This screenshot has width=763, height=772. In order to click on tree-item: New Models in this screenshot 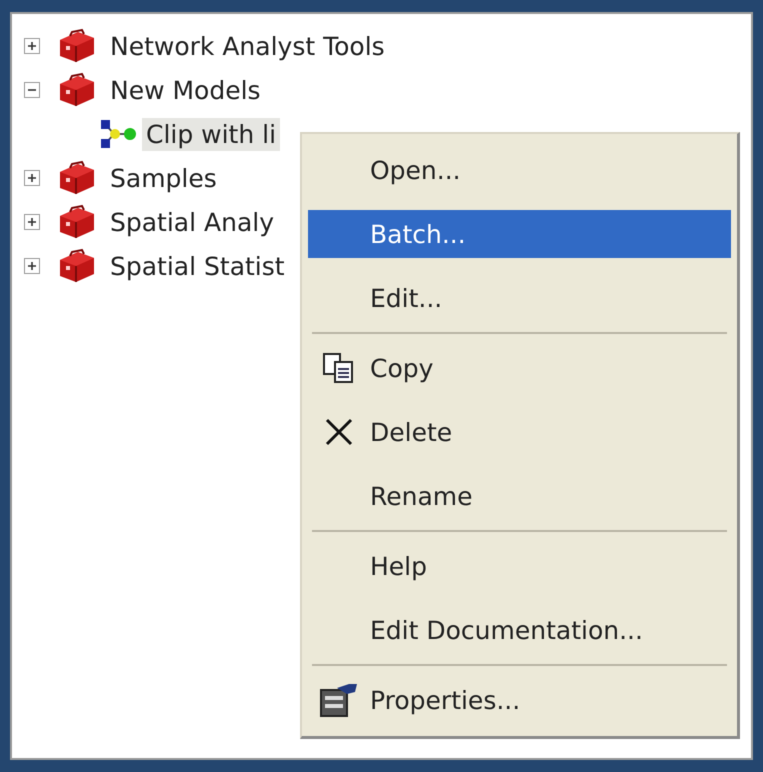, I will do `click(185, 90)`.